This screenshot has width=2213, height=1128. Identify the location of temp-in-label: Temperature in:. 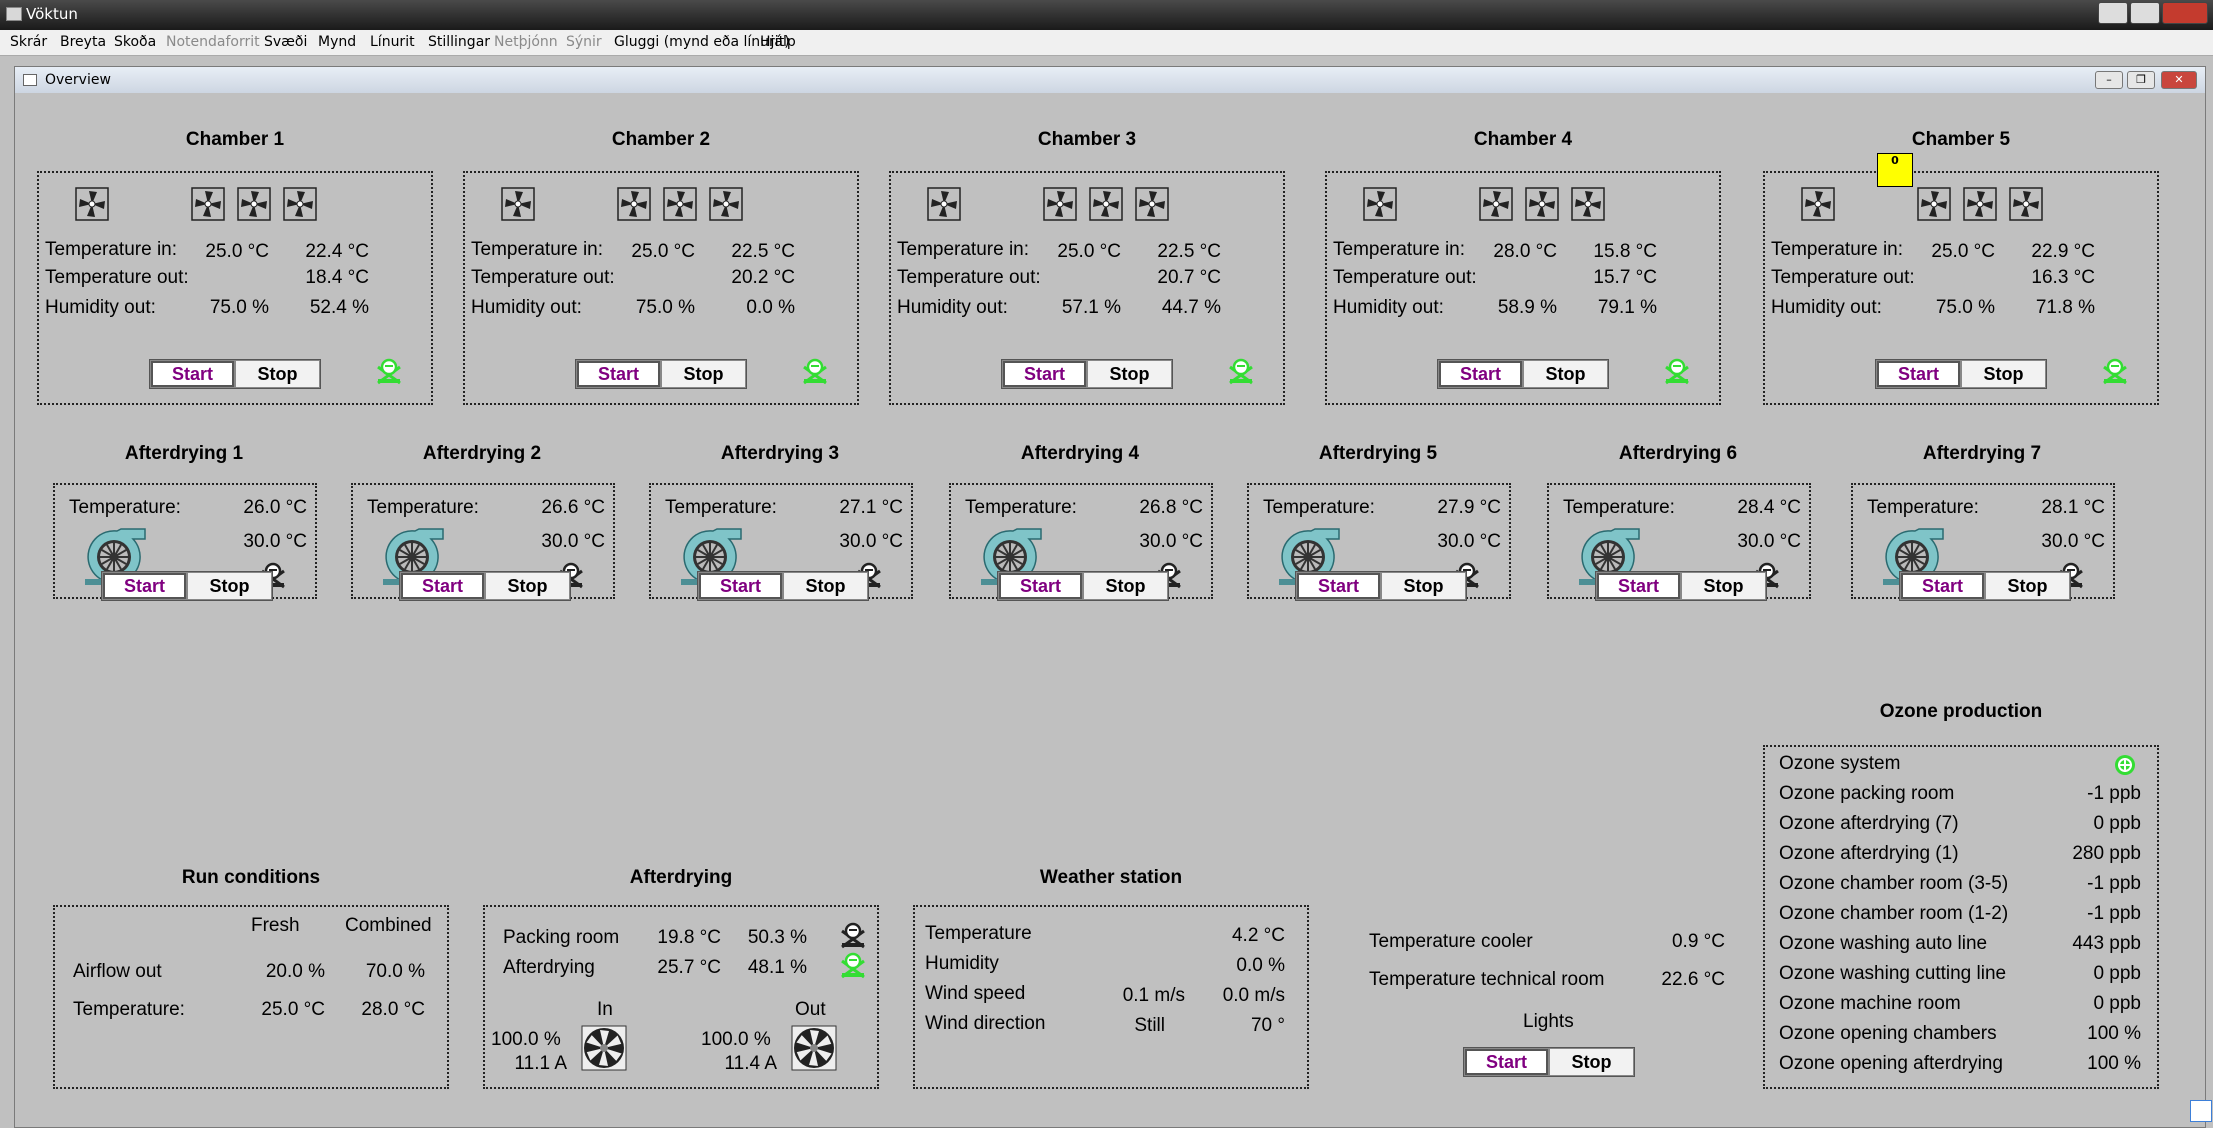
(111, 249).